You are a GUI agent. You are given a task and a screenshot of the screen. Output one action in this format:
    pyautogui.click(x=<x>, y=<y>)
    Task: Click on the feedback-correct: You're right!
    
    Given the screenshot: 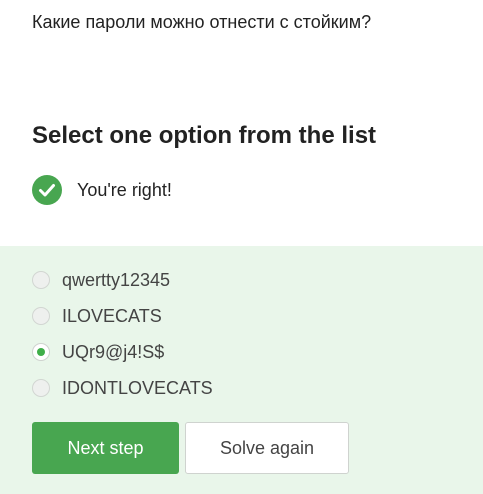 What is the action you would take?
    pyautogui.click(x=102, y=190)
    